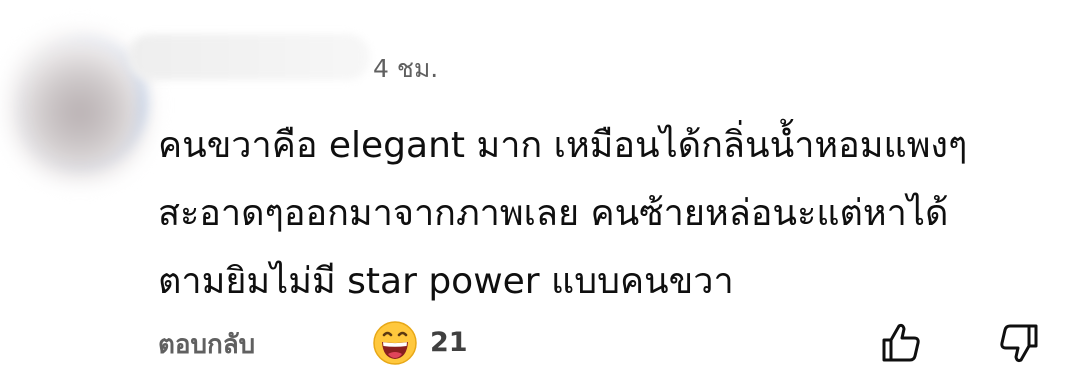  Describe the element at coordinates (420, 343) in the screenshot. I see `reaction-summary: 21` at that location.